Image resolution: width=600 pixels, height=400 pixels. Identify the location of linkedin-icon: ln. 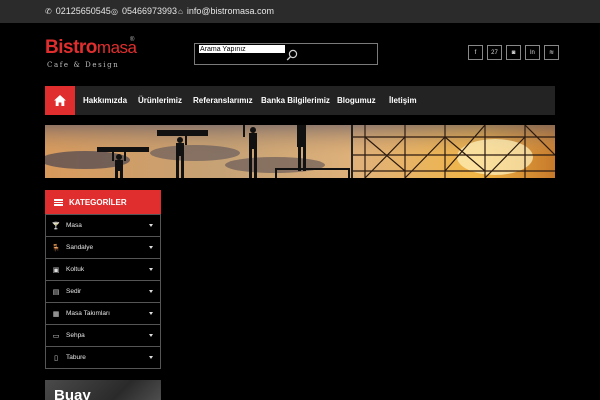
(532, 52).